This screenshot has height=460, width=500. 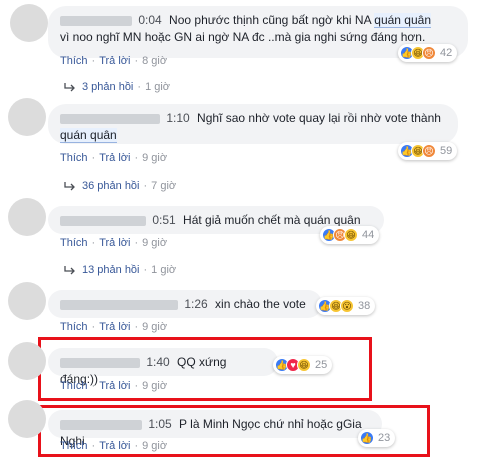 I want to click on replies-count: 36 phản hồi, so click(x=111, y=186).